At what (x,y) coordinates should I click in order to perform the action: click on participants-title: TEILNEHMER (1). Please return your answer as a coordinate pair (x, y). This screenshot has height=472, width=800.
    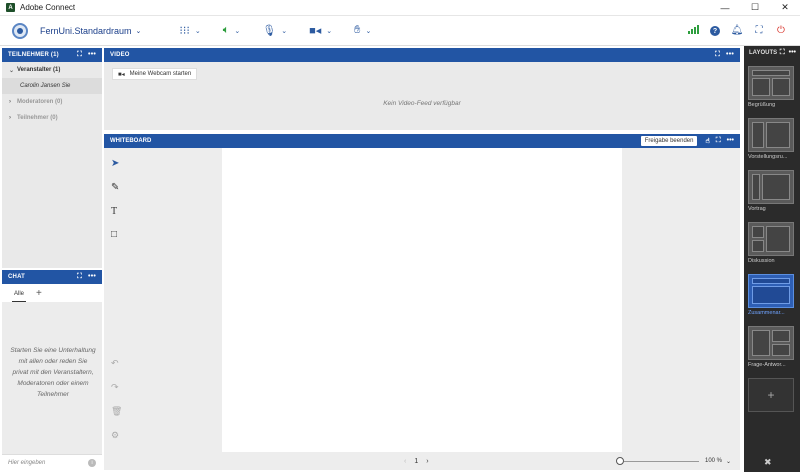
    Looking at the image, I should click on (33, 55).